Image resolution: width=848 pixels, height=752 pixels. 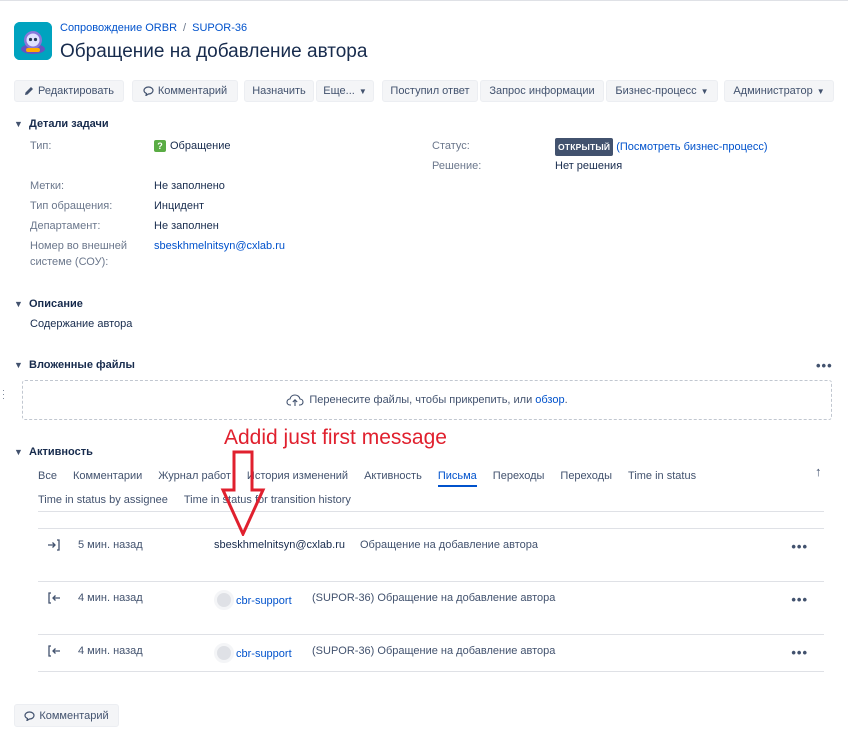 I want to click on business-process-label: Бизнес-процесс, so click(x=656, y=91).